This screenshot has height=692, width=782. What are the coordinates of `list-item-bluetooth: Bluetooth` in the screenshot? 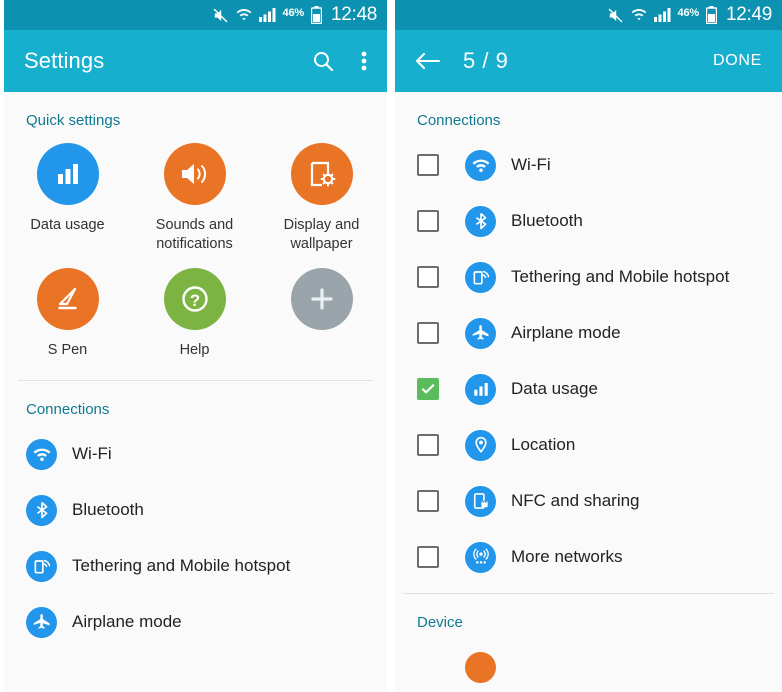 It's located at (195, 510).